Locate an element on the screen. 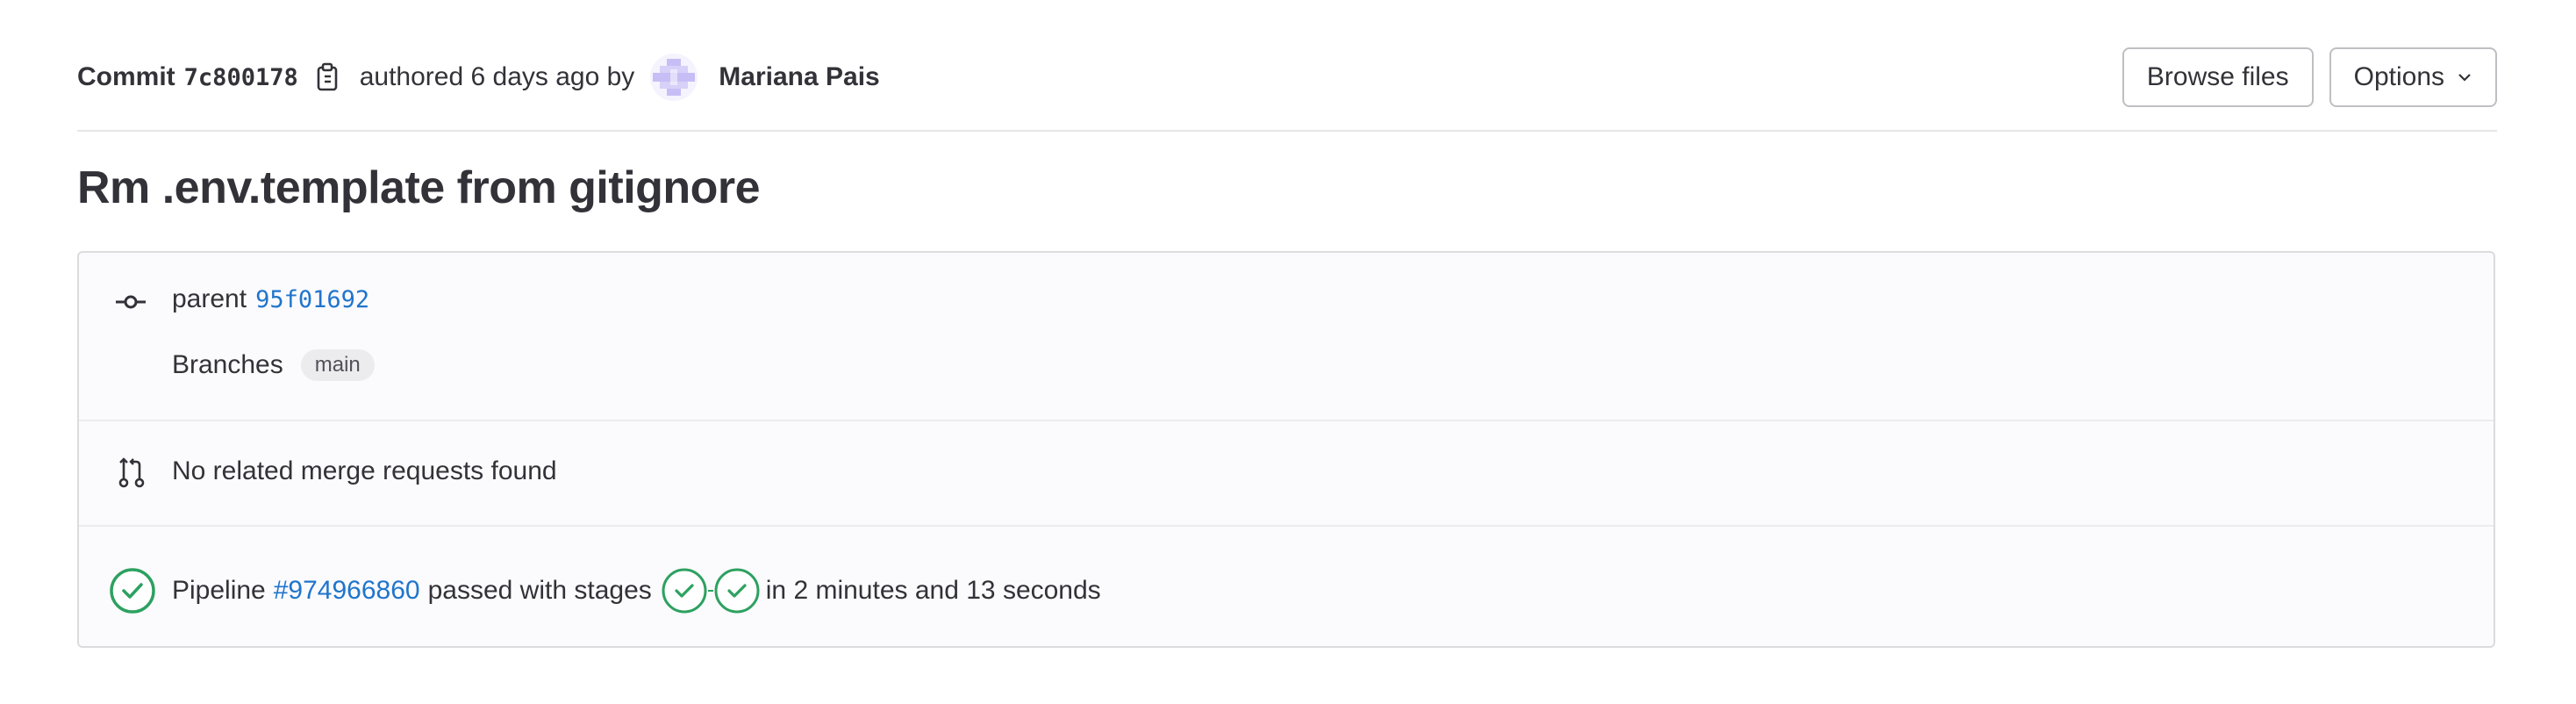 This screenshot has width=2576, height=704. clipboard-icon is located at coordinates (329, 77).